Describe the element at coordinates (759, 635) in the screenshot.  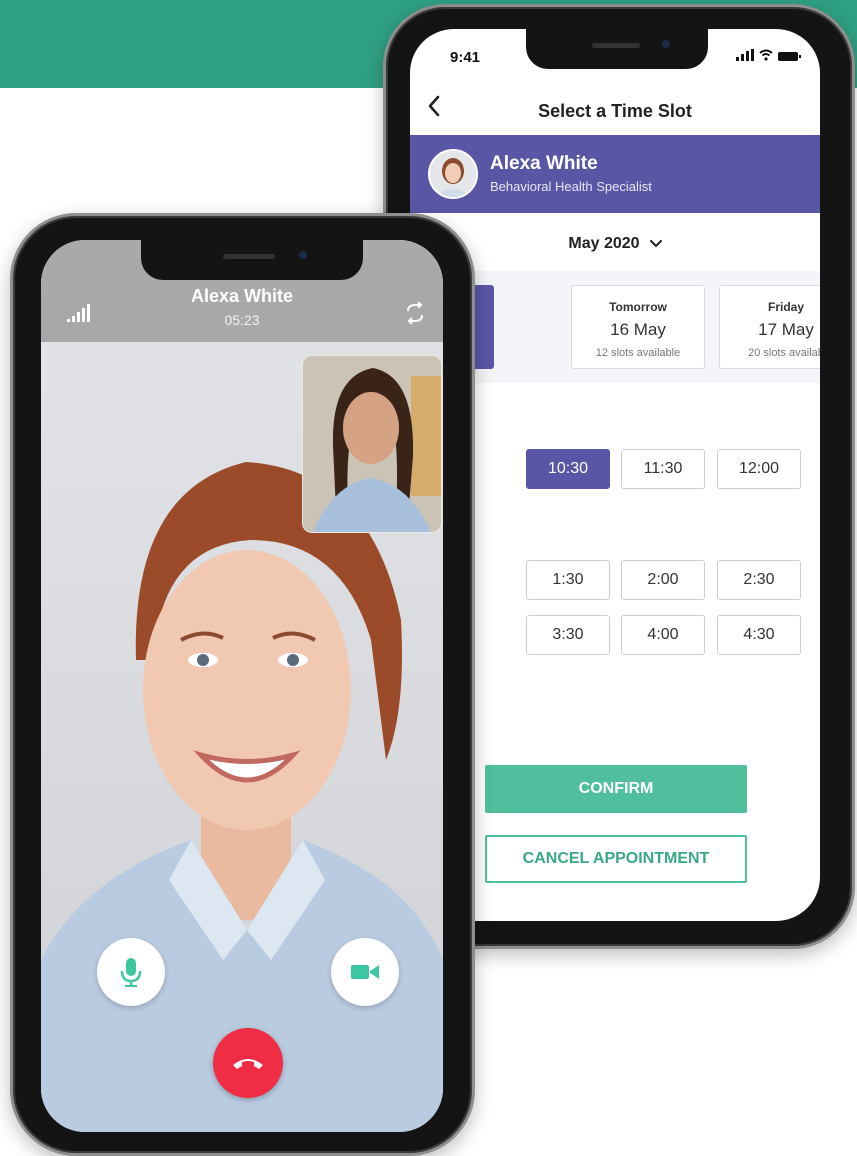
I see `time-slot: 4:30` at that location.